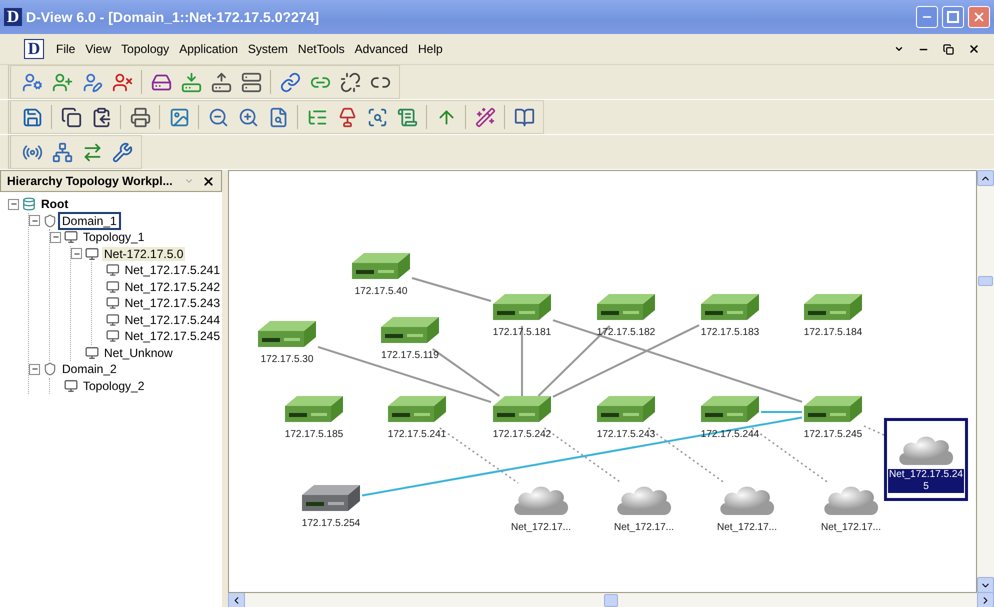 Image resolution: width=994 pixels, height=607 pixels. Describe the element at coordinates (34, 49) in the screenshot. I see `menu-logo: D` at that location.